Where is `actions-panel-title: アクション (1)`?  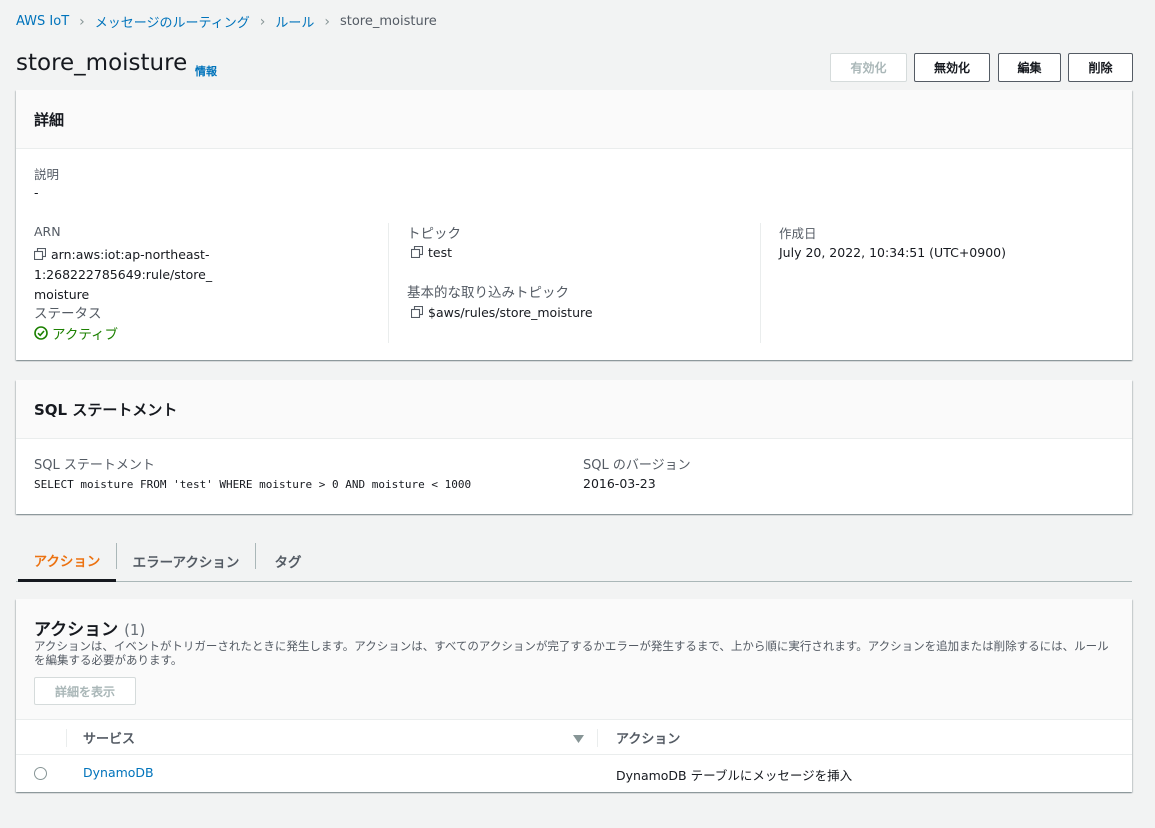 actions-panel-title: アクション (1) is located at coordinates (89, 627).